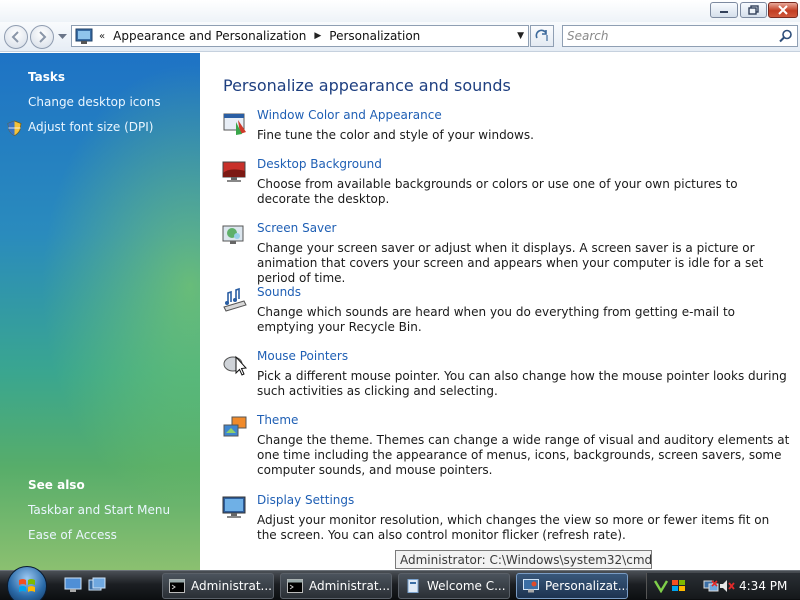 The height and width of the screenshot is (600, 800). I want to click on maximize-button, so click(753, 10).